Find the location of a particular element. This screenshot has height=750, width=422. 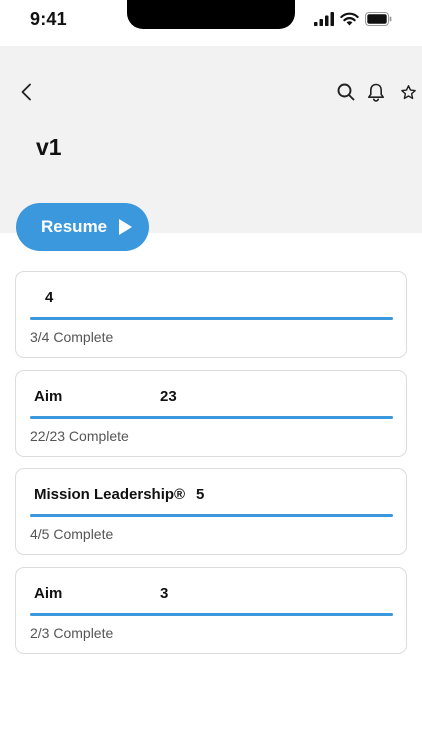

favorite-button is located at coordinates (408, 92).